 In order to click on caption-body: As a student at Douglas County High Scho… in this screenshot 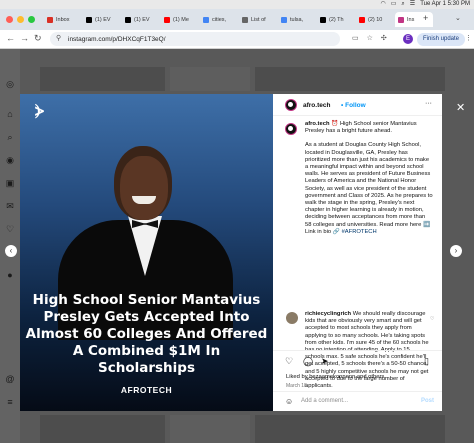, I will do `click(369, 185)`.